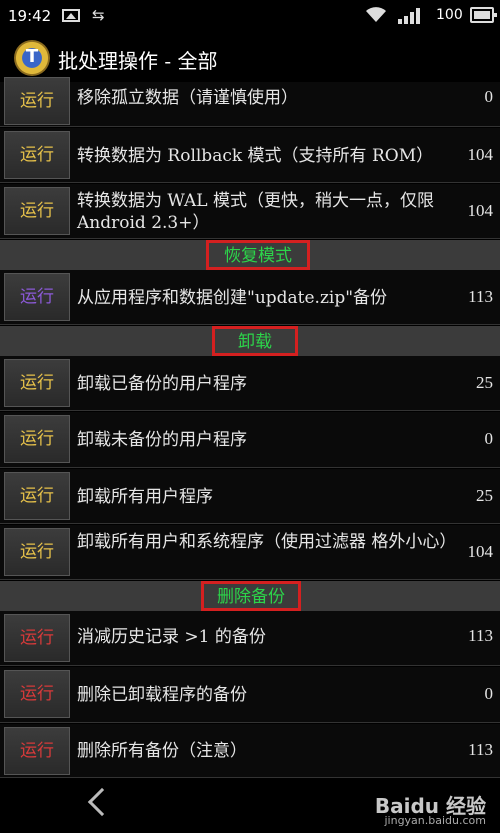 The width and height of the screenshot is (500, 833). I want to click on navigation-bar: Baidu 经验 jingyan.baidu.com, so click(250, 805).